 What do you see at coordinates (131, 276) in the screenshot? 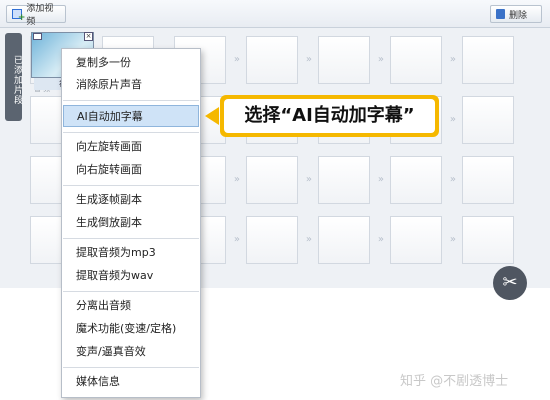
I see `menu-item-extract-wav: 提取音频为wav` at bounding box center [131, 276].